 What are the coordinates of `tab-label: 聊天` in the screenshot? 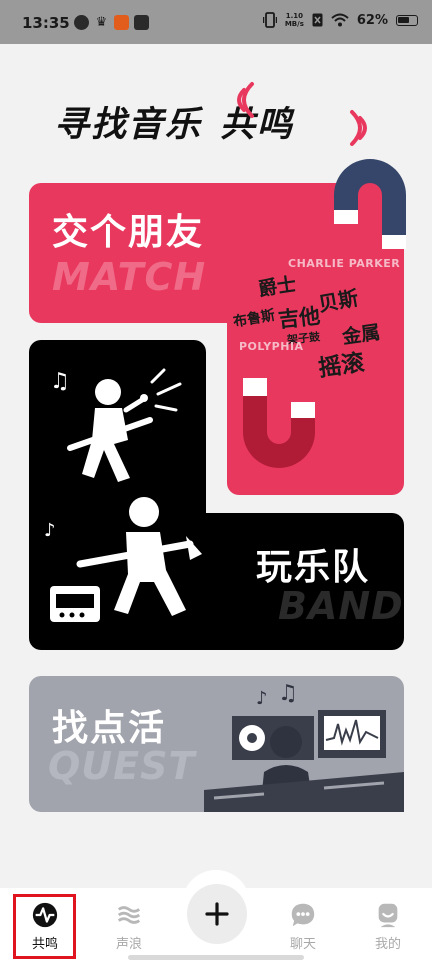 It's located at (302, 944).